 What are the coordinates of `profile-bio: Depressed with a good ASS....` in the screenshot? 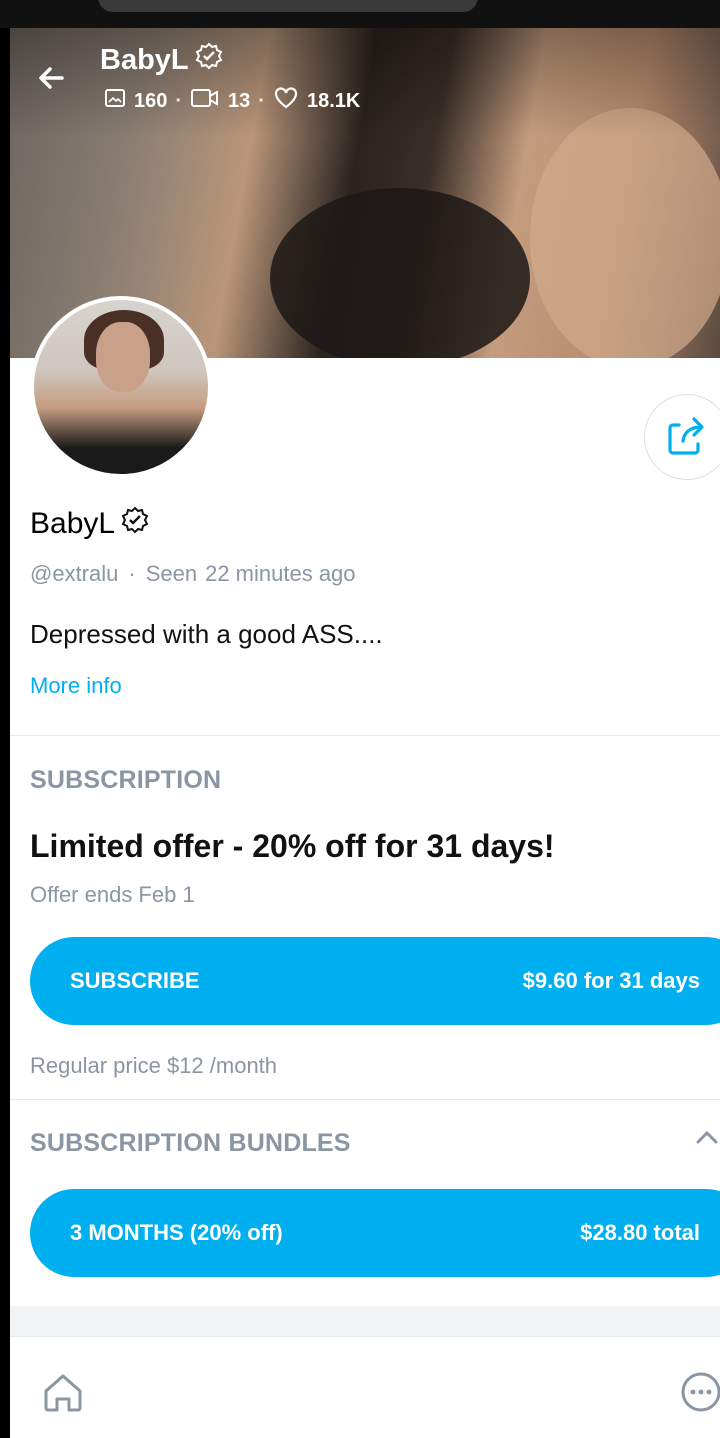 It's located at (206, 634).